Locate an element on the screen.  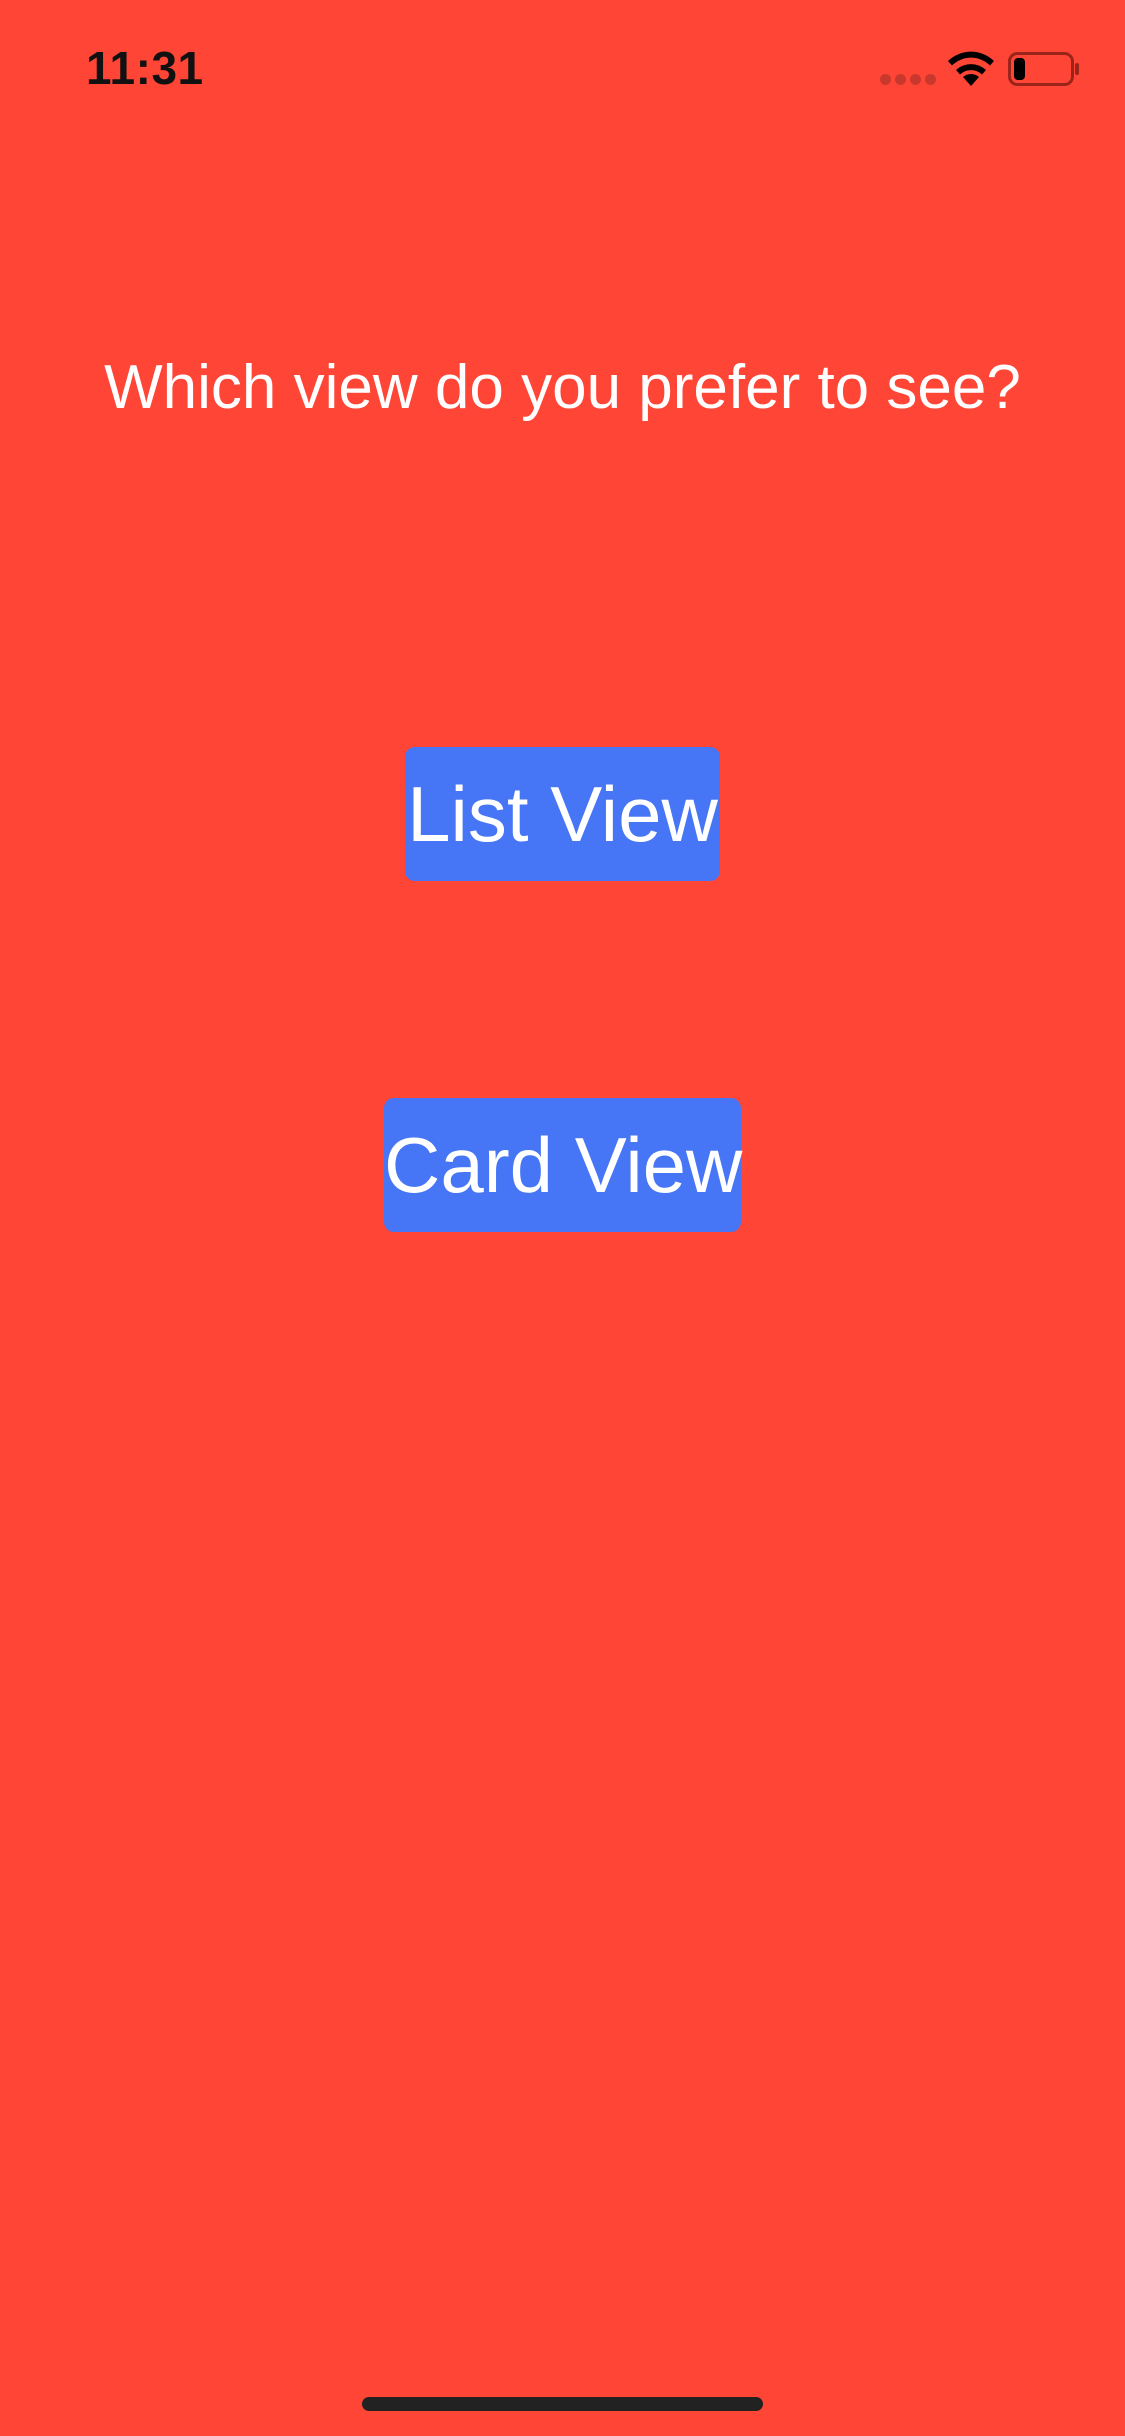
battery-icon is located at coordinates (1043, 69).